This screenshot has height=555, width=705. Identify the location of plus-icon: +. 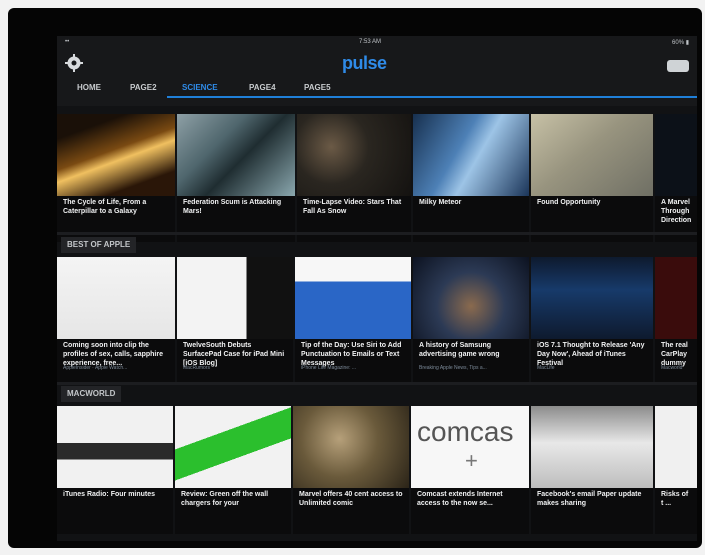
(471, 460).